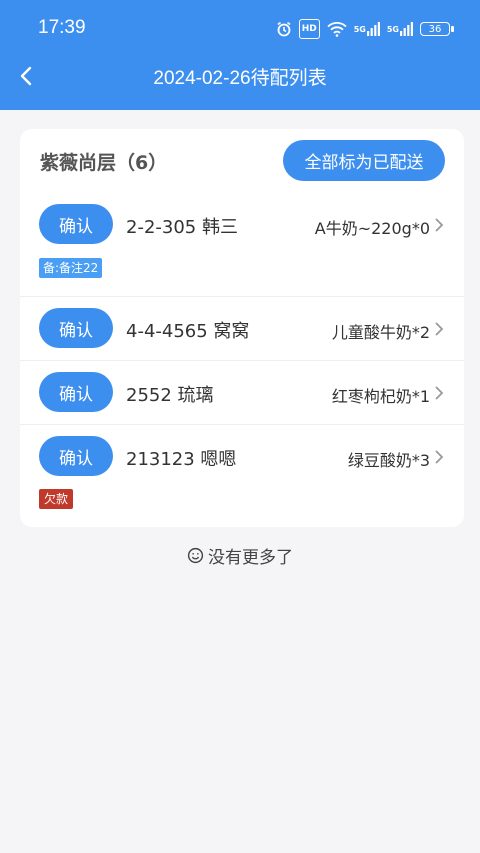 This screenshot has height=853, width=480. Describe the element at coordinates (337, 29) in the screenshot. I see `wifi-icon` at that location.